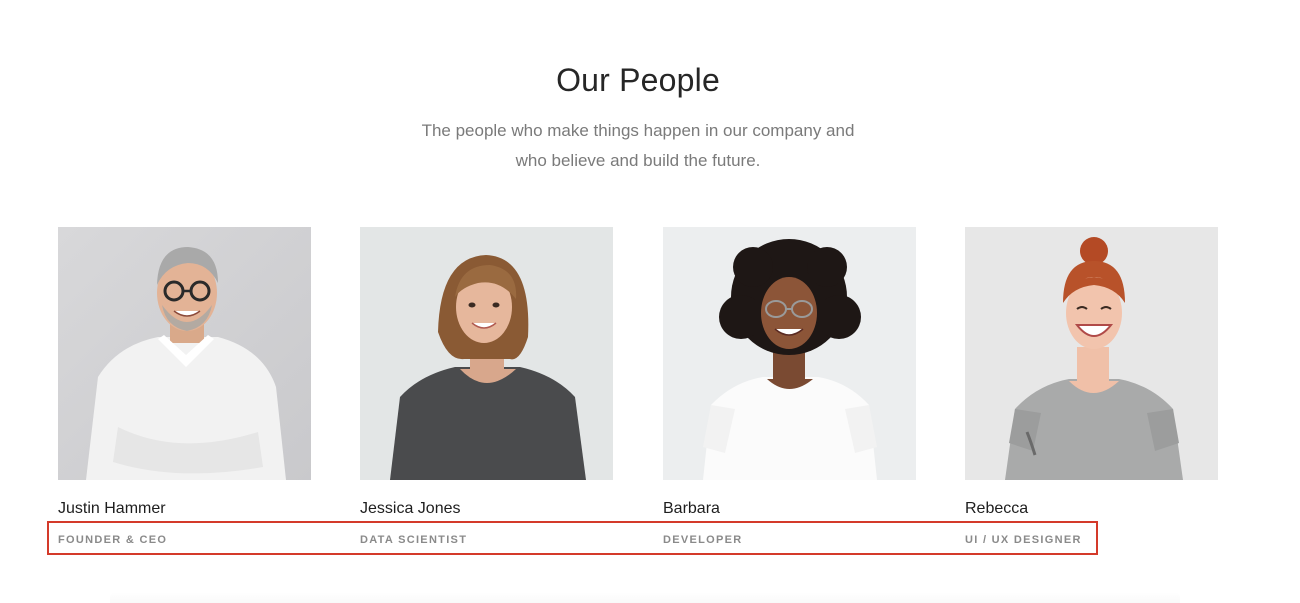  I want to click on team-member-card: Barbara DEVELOPER, so click(789, 386).